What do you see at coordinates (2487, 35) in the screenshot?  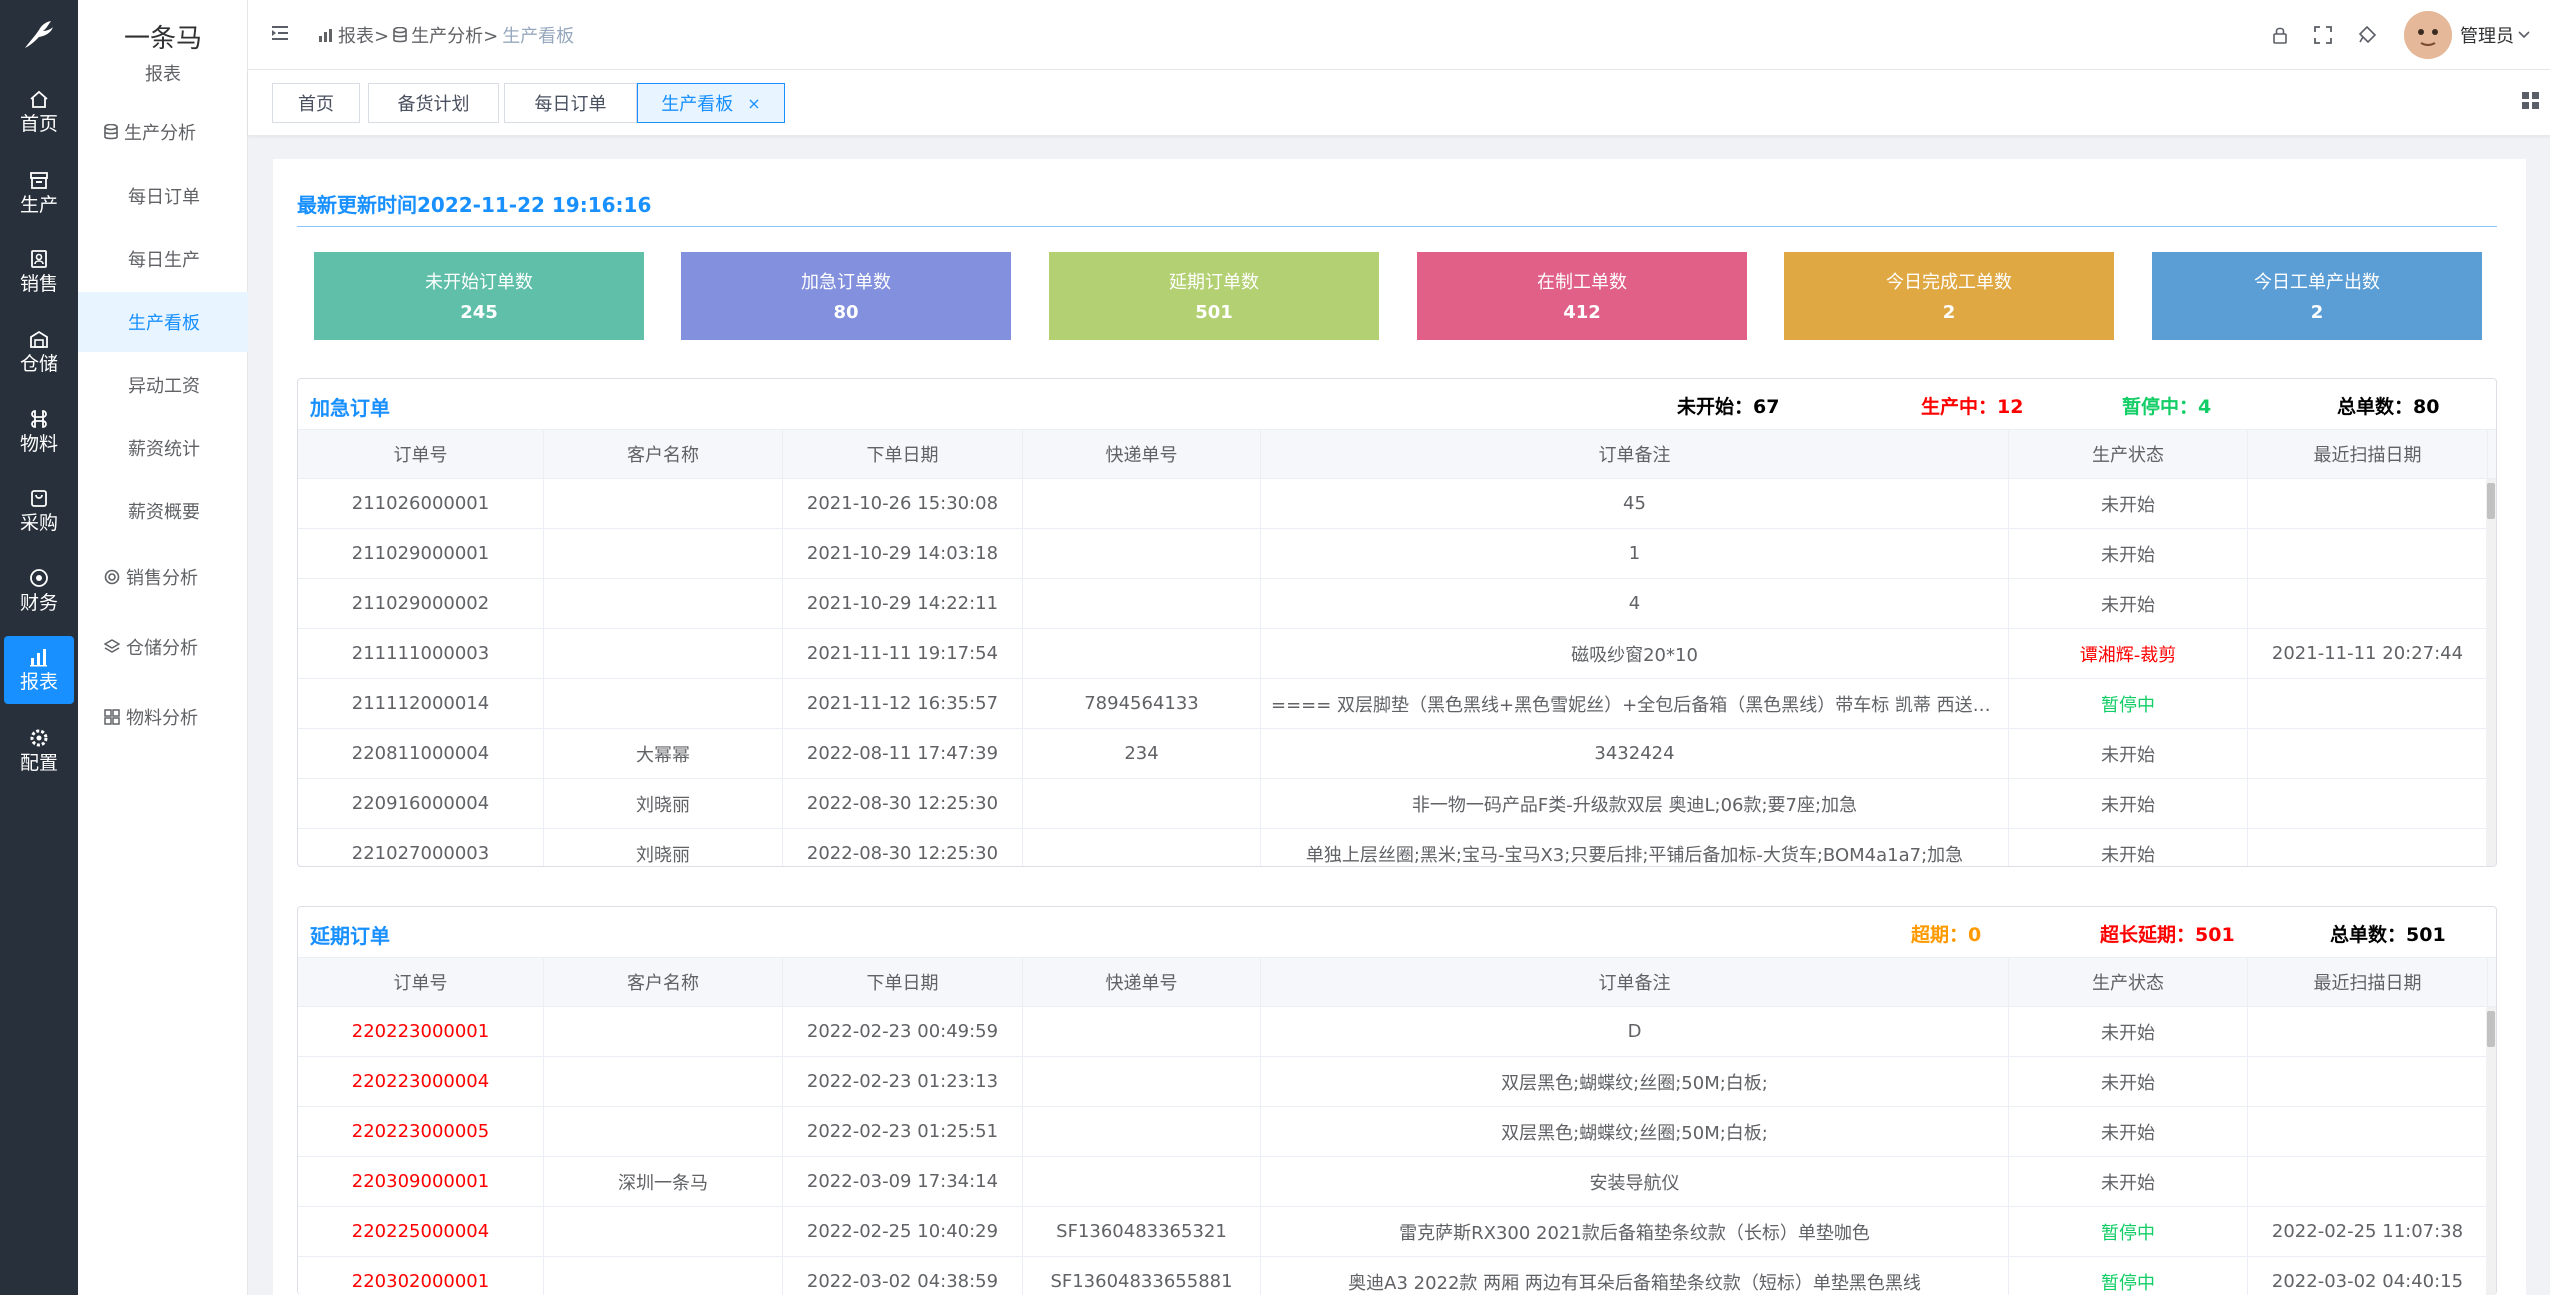 I see `user-name: 管理员` at bounding box center [2487, 35].